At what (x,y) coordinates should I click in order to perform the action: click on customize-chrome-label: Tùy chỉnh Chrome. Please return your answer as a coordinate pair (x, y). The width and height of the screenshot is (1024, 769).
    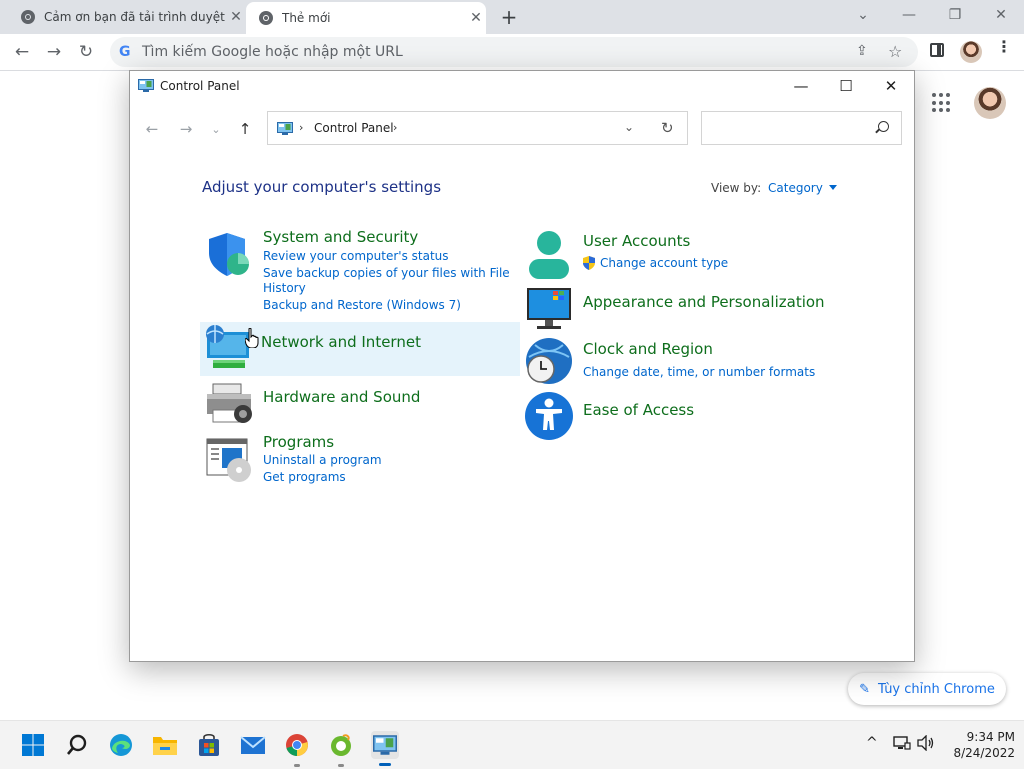
    Looking at the image, I should click on (936, 689).